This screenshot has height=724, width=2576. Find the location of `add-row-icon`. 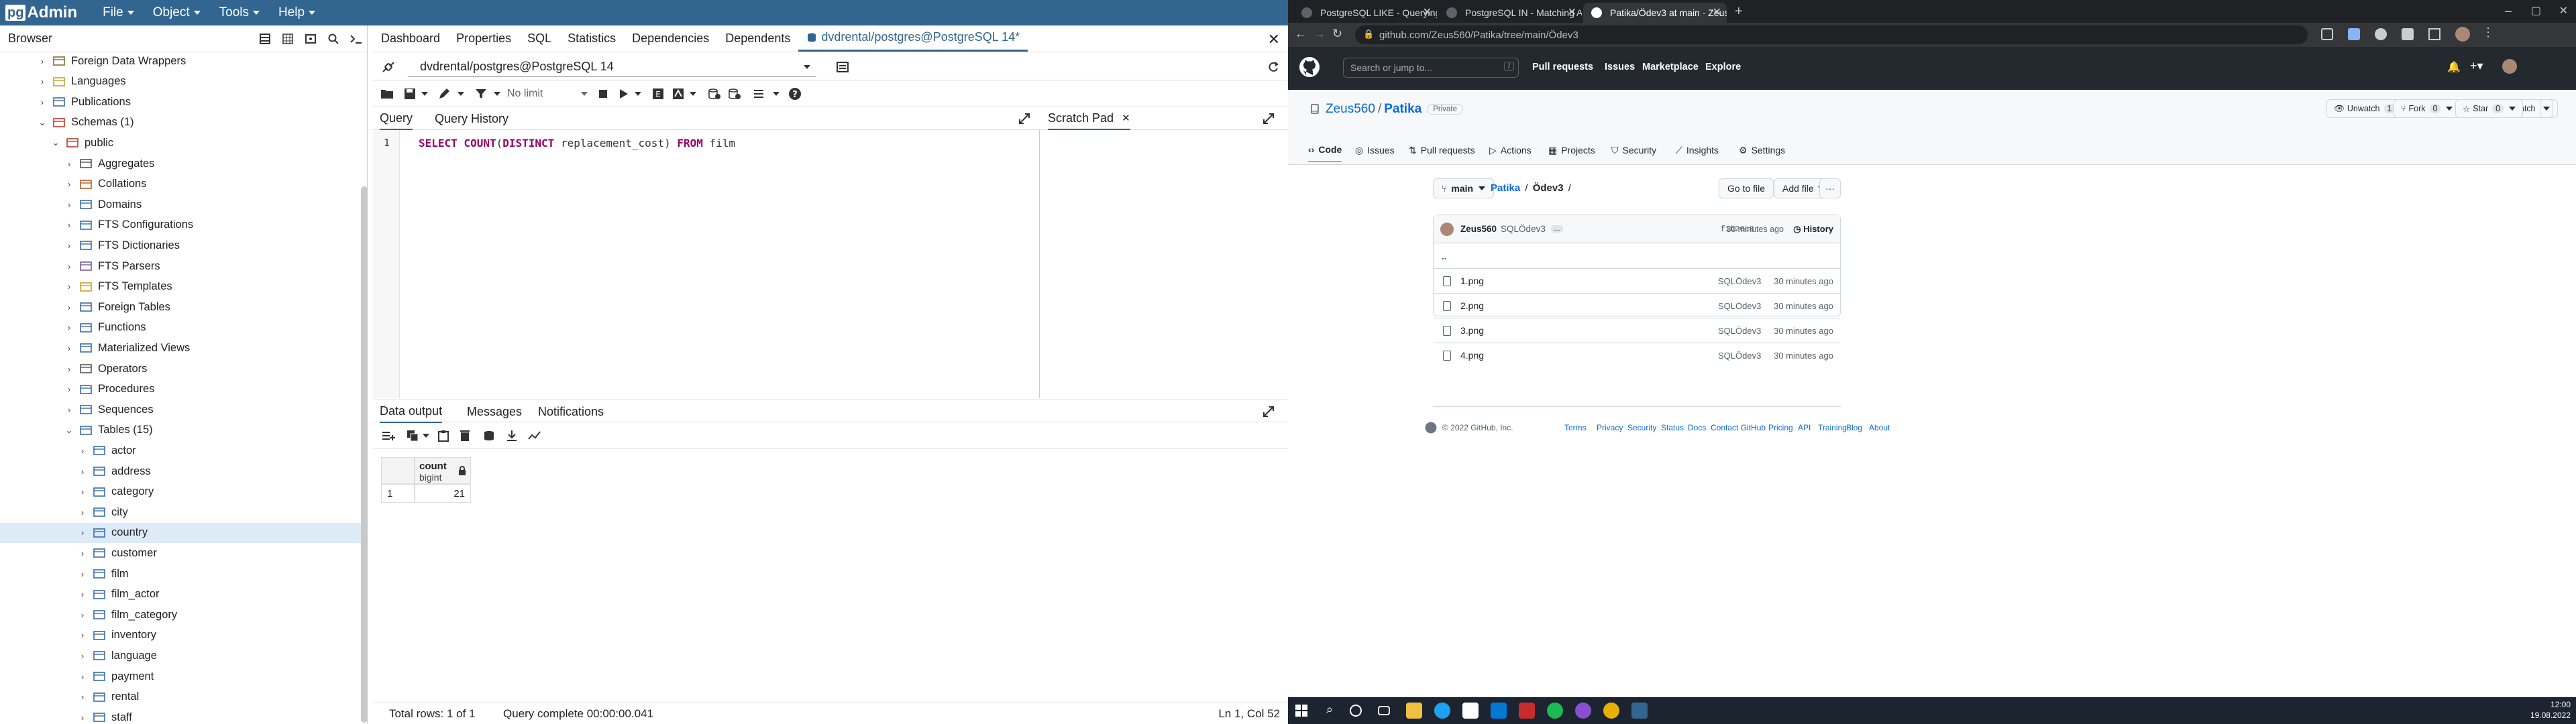

add-row-icon is located at coordinates (388, 436).